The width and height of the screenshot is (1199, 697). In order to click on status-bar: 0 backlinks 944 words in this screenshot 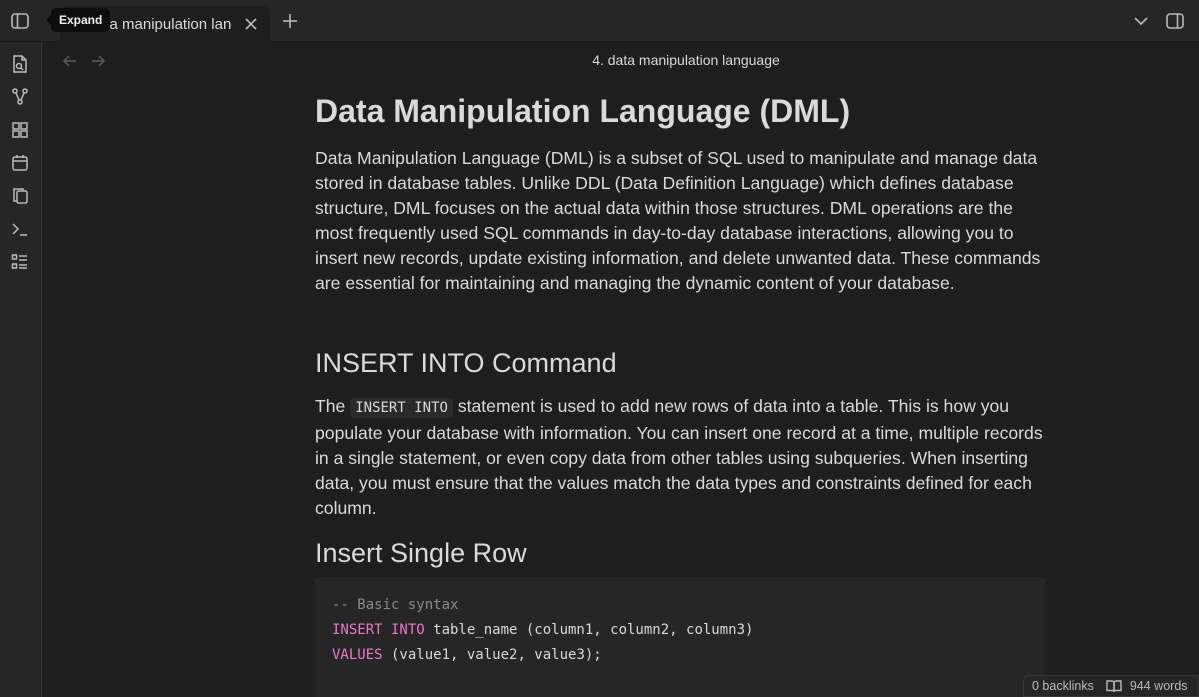, I will do `click(1111, 686)`.